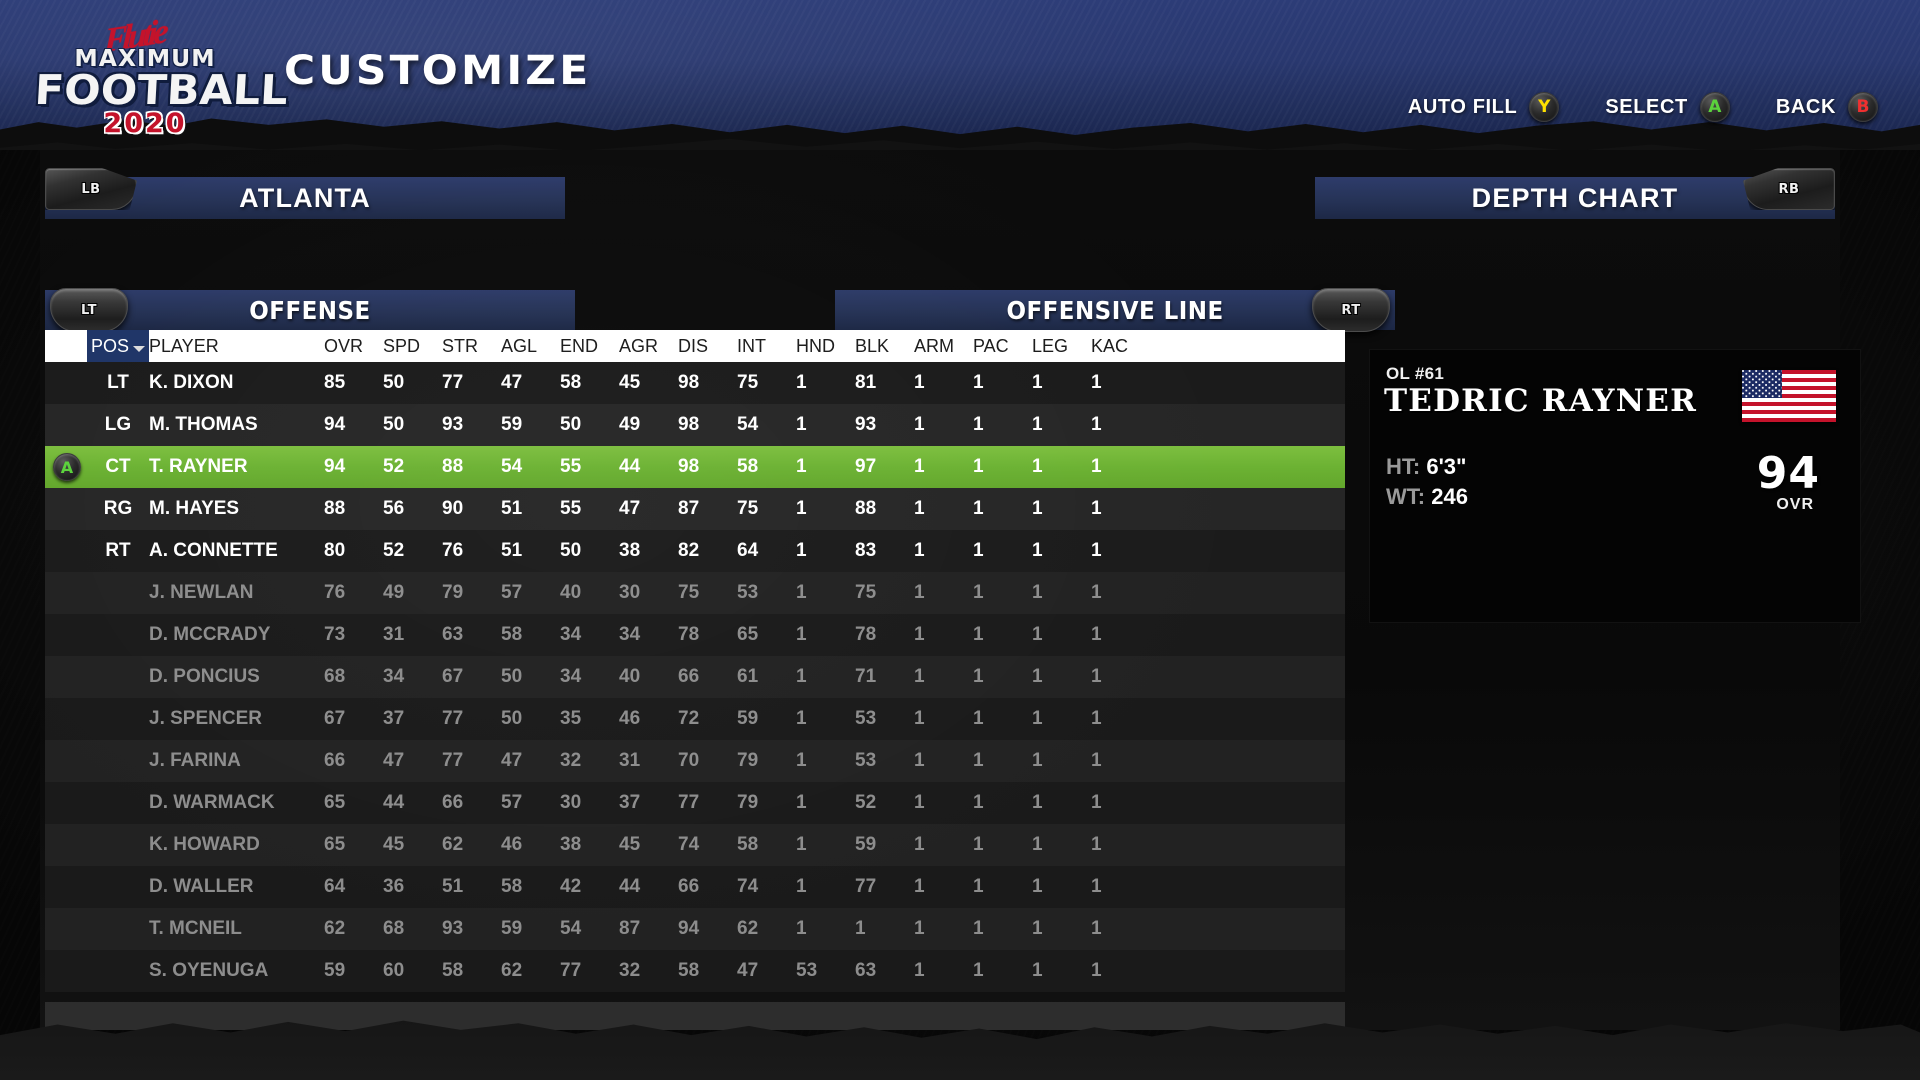 Image resolution: width=1920 pixels, height=1080 pixels. What do you see at coordinates (201, 886) in the screenshot?
I see `row-player-name: D. WALLER` at bounding box center [201, 886].